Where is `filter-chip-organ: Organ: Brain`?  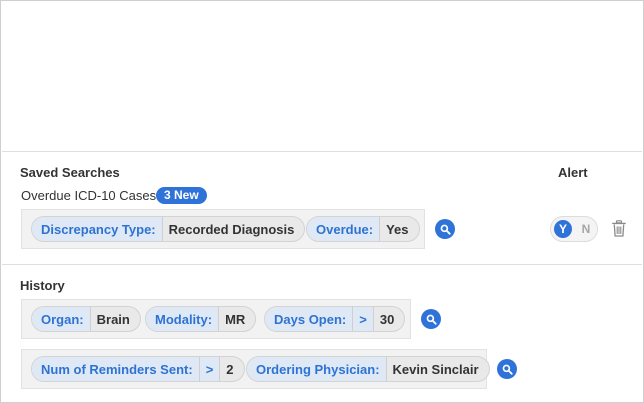
filter-chip-organ: Organ: Brain is located at coordinates (86, 319).